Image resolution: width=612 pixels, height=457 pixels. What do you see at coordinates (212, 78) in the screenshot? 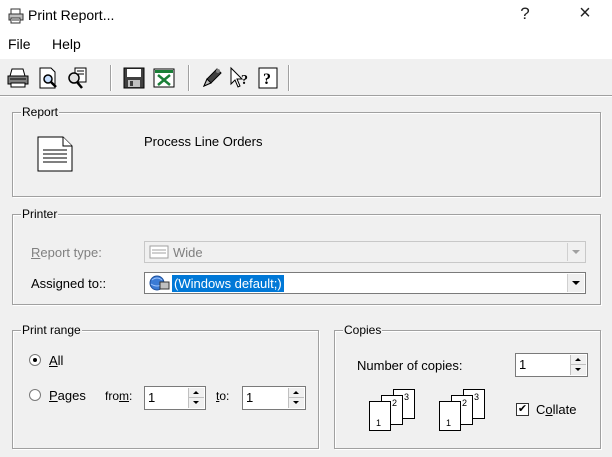
I see `pencil-icon` at bounding box center [212, 78].